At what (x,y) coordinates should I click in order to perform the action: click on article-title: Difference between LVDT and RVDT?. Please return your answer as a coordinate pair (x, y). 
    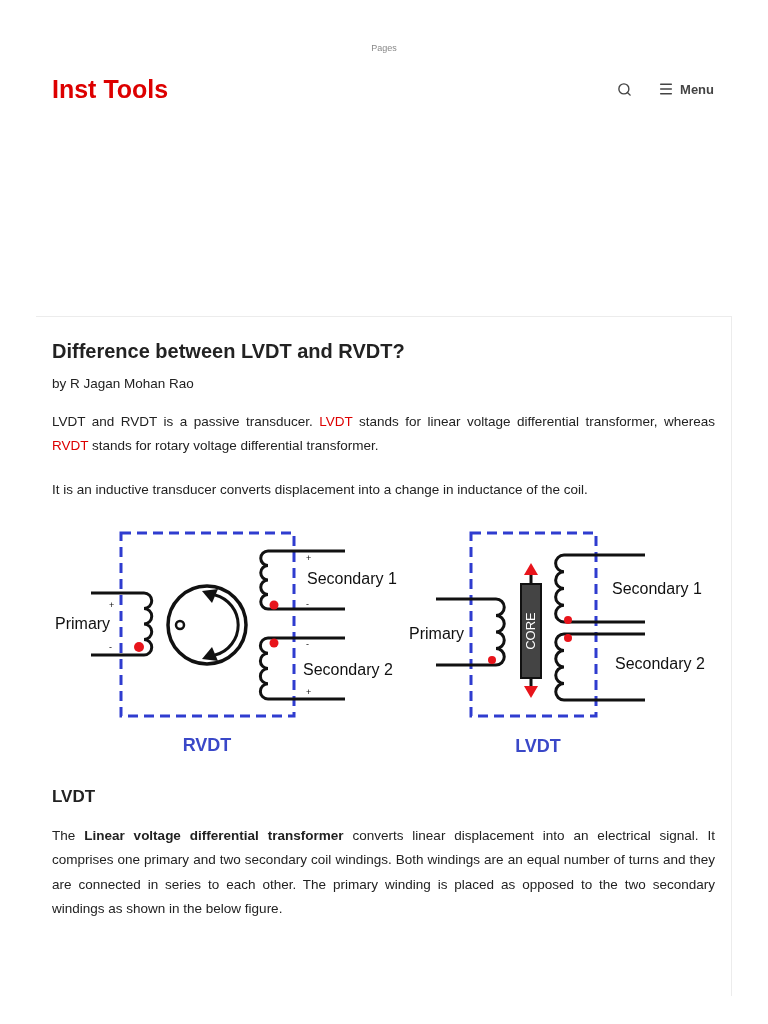
    Looking at the image, I should click on (229, 351).